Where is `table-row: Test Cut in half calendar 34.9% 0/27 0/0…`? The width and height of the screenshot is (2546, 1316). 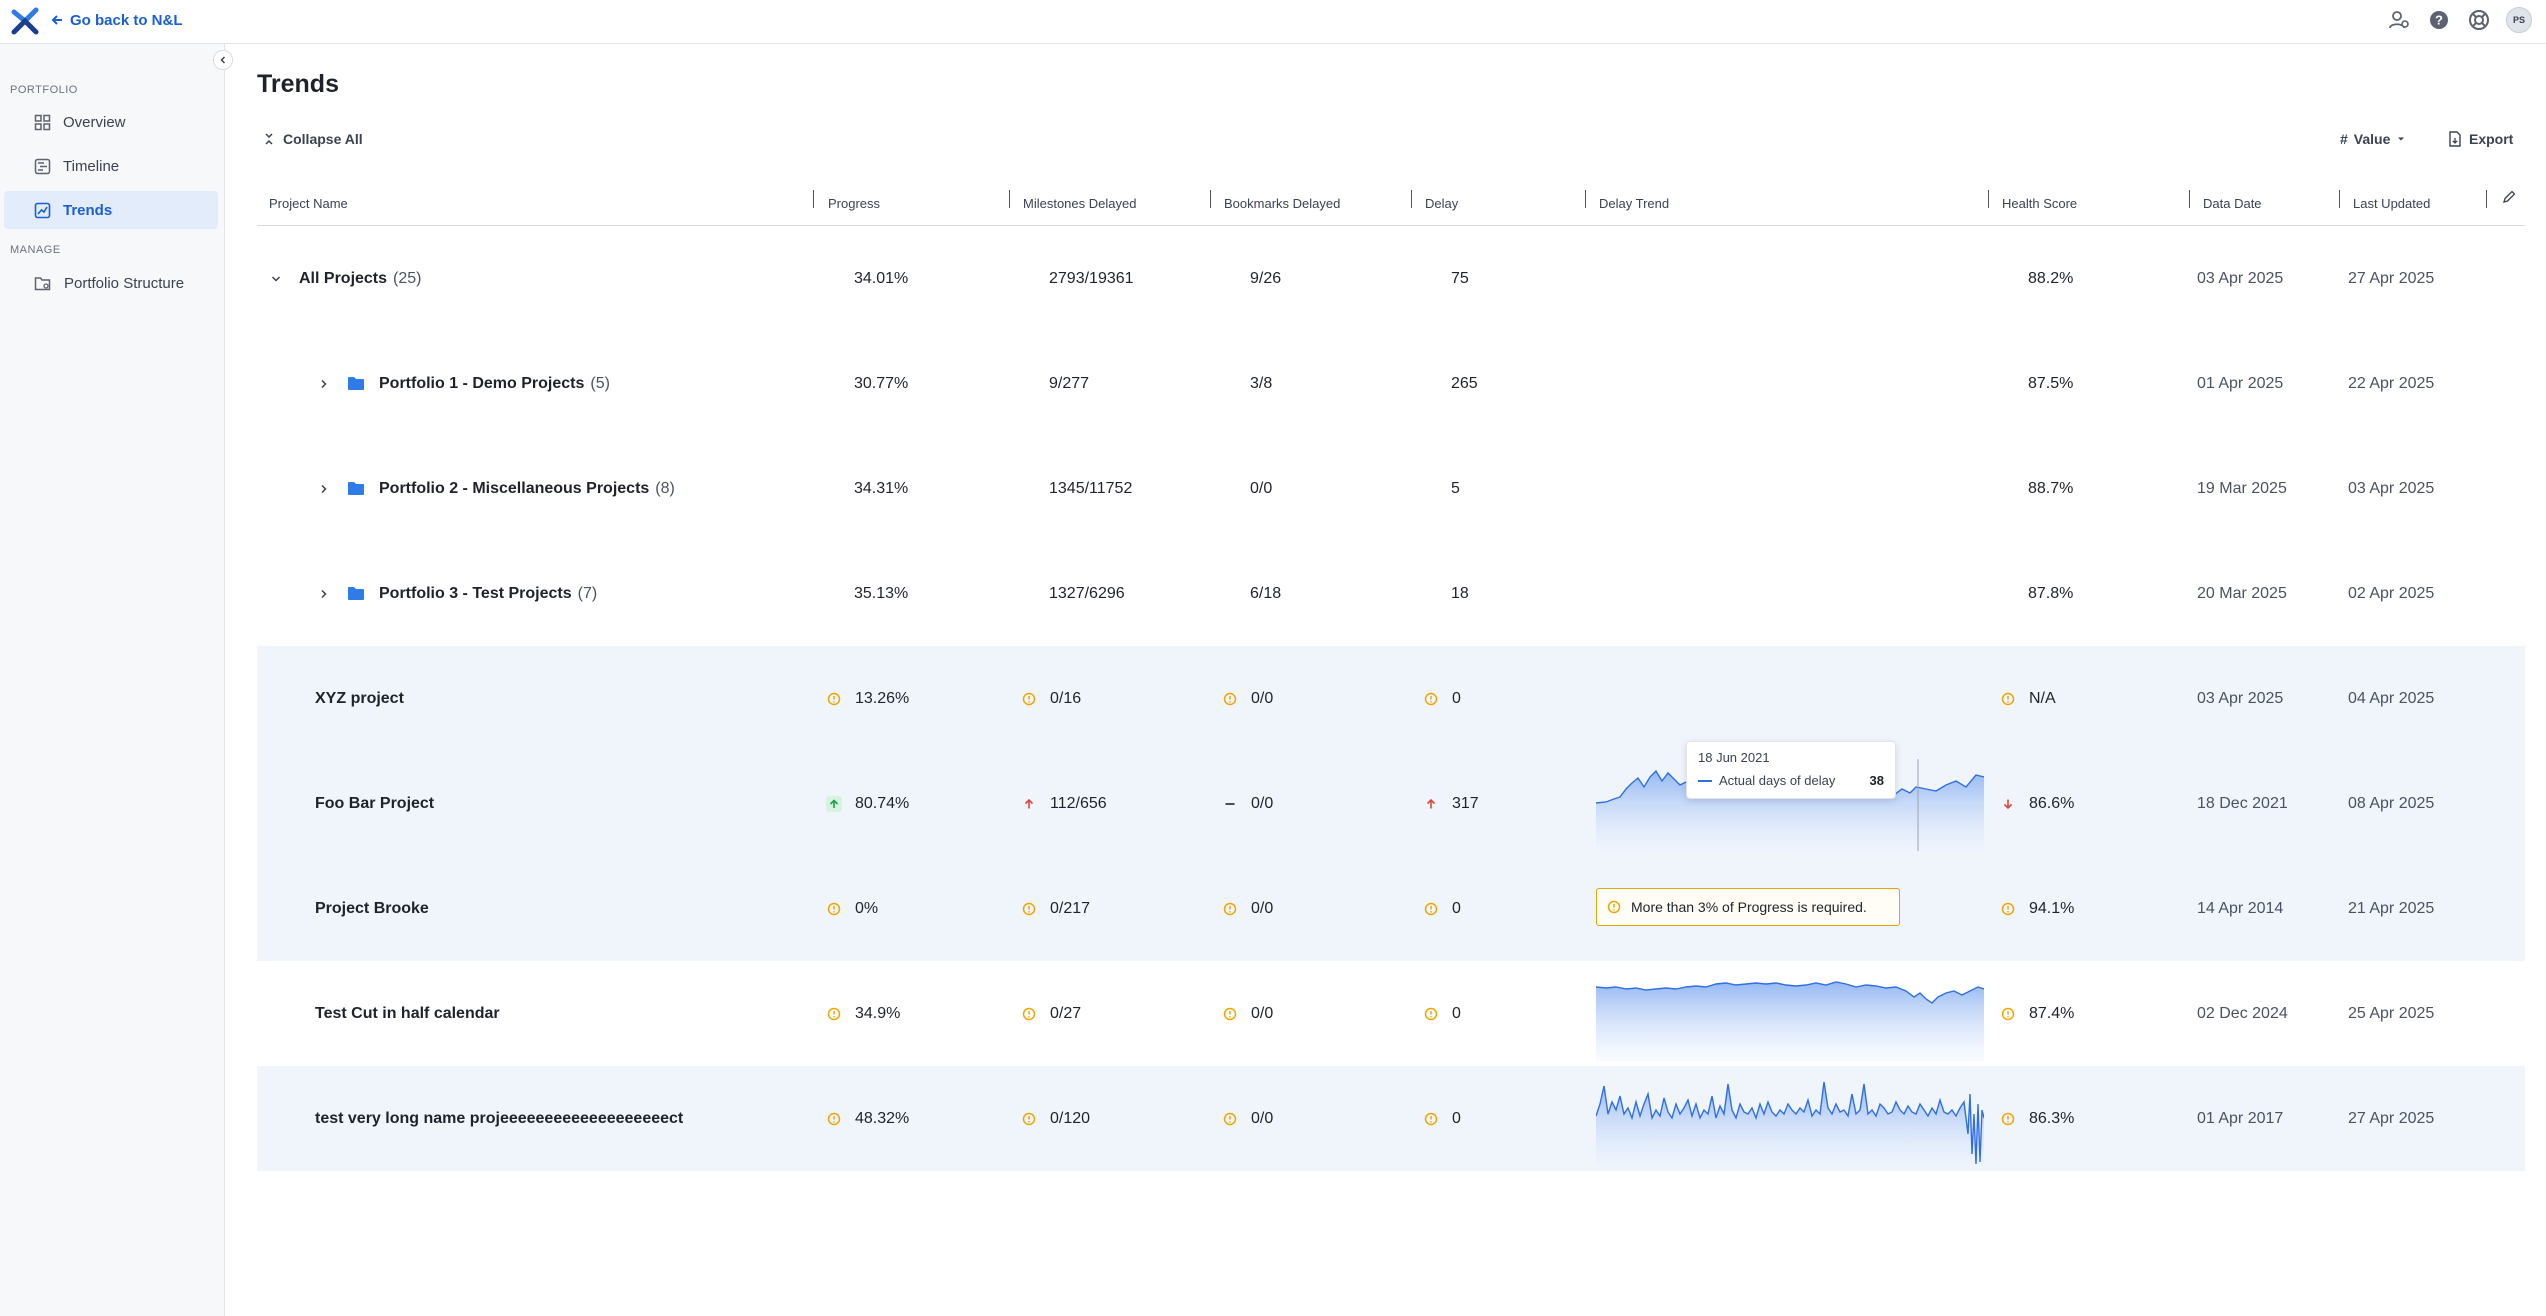 table-row: Test Cut in half calendar 34.9% 0/27 0/0… is located at coordinates (1391, 1013).